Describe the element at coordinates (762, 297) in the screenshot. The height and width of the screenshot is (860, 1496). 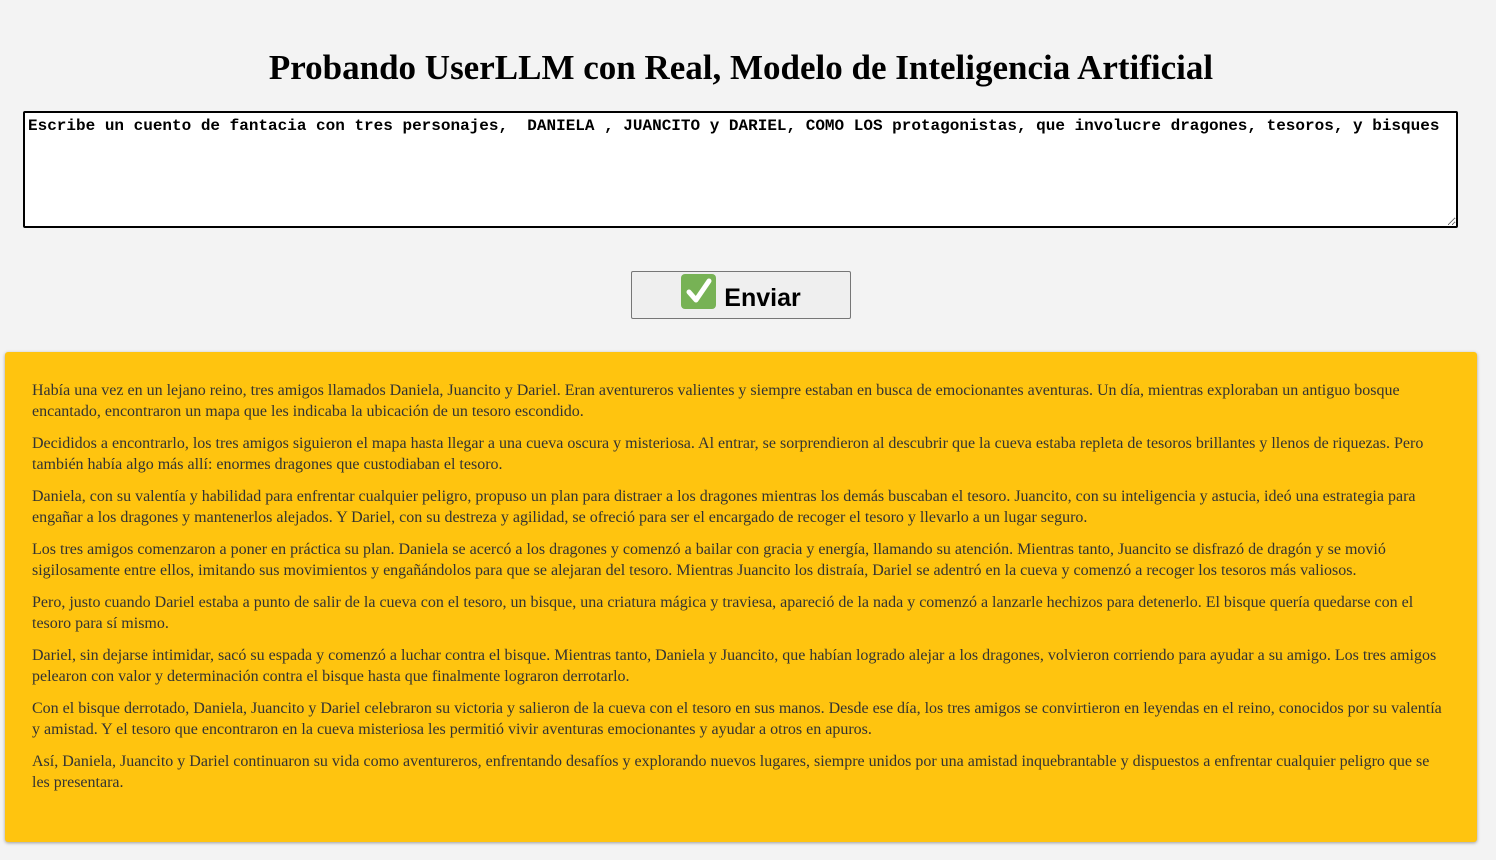
I see `send-button-label: Enviar` at that location.